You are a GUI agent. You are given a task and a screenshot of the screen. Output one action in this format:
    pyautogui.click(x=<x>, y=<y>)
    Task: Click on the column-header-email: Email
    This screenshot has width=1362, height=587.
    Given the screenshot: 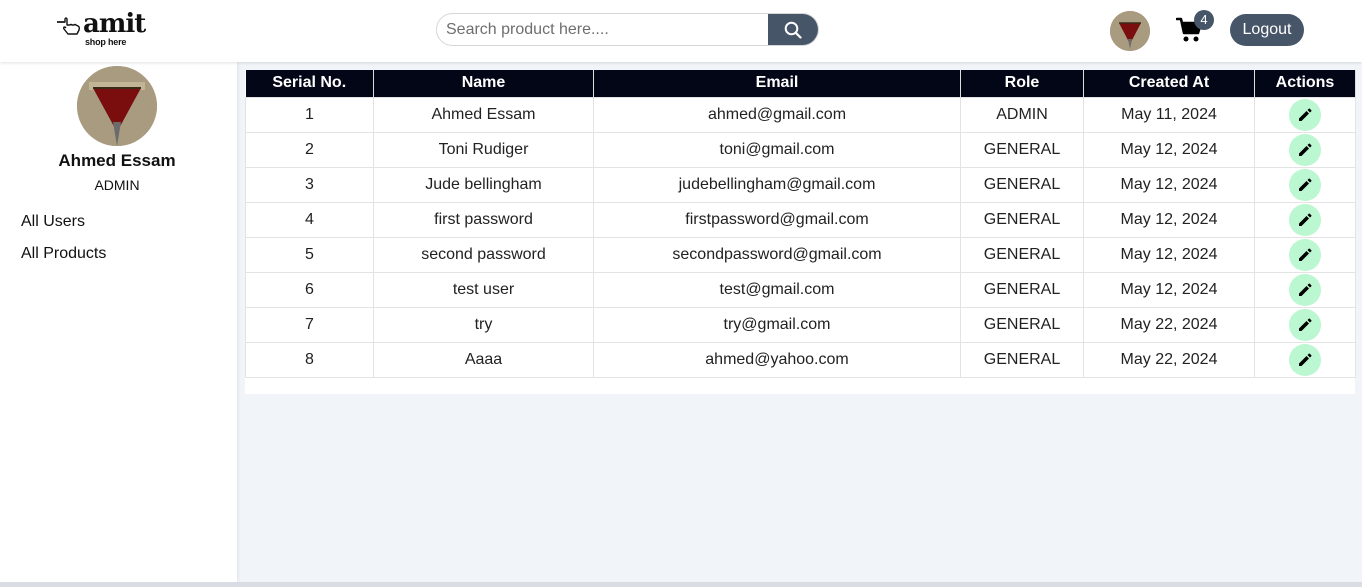 What is the action you would take?
    pyautogui.click(x=777, y=83)
    